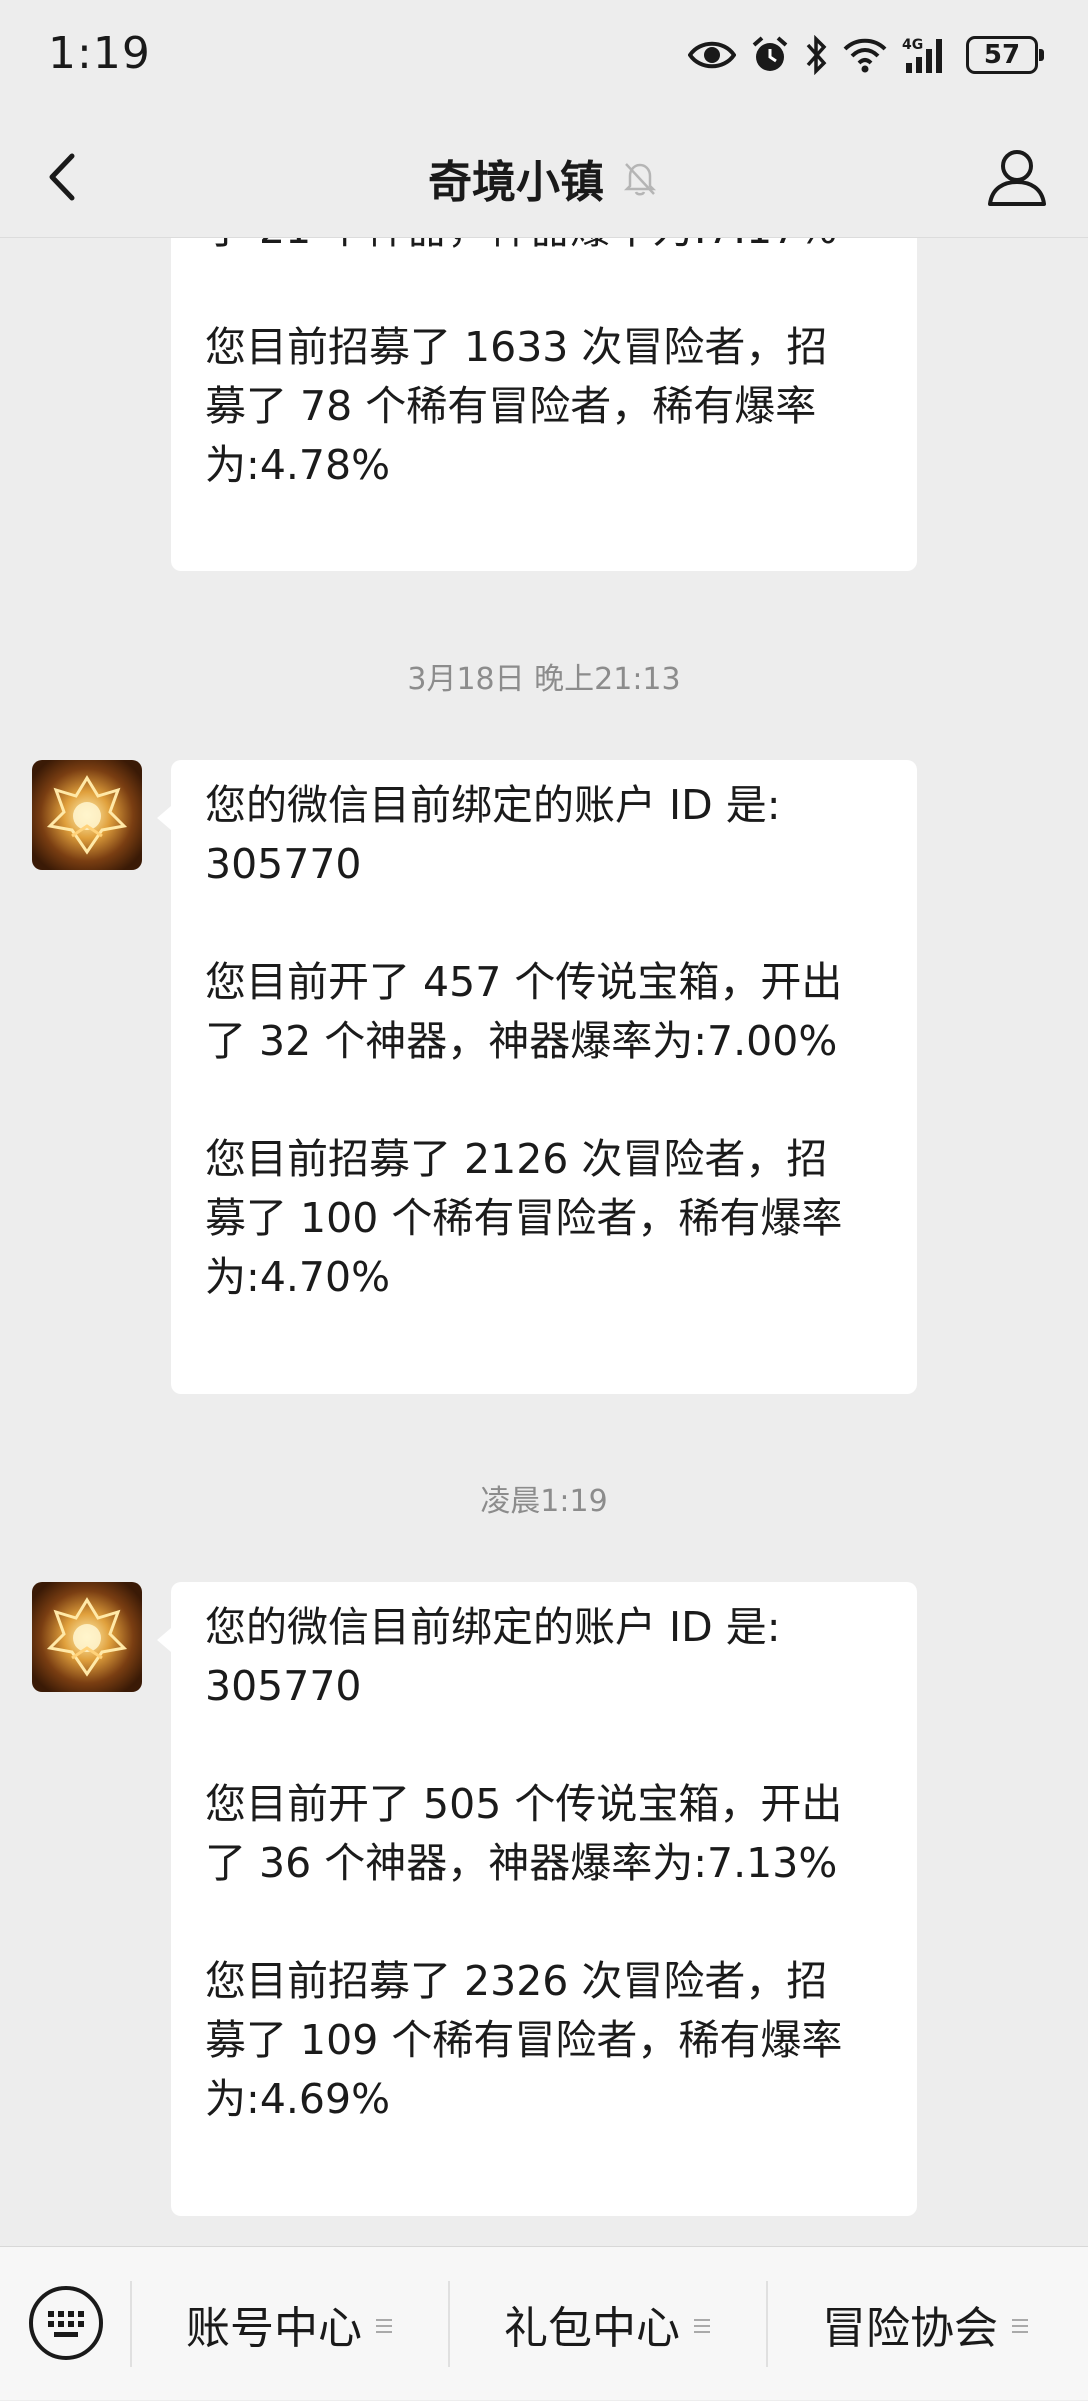 The height and width of the screenshot is (2401, 1088). Describe the element at coordinates (910, 2328) in the screenshot. I see `menu-item-label: 冒险协会` at that location.